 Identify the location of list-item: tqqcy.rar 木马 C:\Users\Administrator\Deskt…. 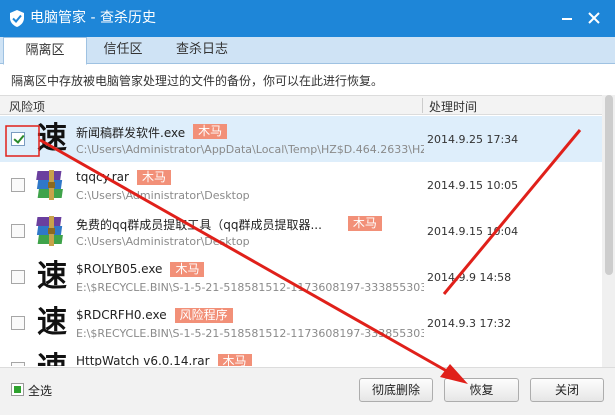
(301, 185).